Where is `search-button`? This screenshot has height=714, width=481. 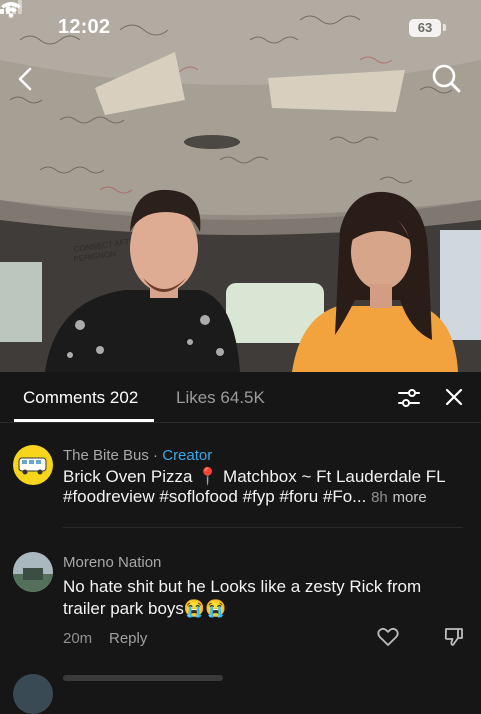 search-button is located at coordinates (446, 78).